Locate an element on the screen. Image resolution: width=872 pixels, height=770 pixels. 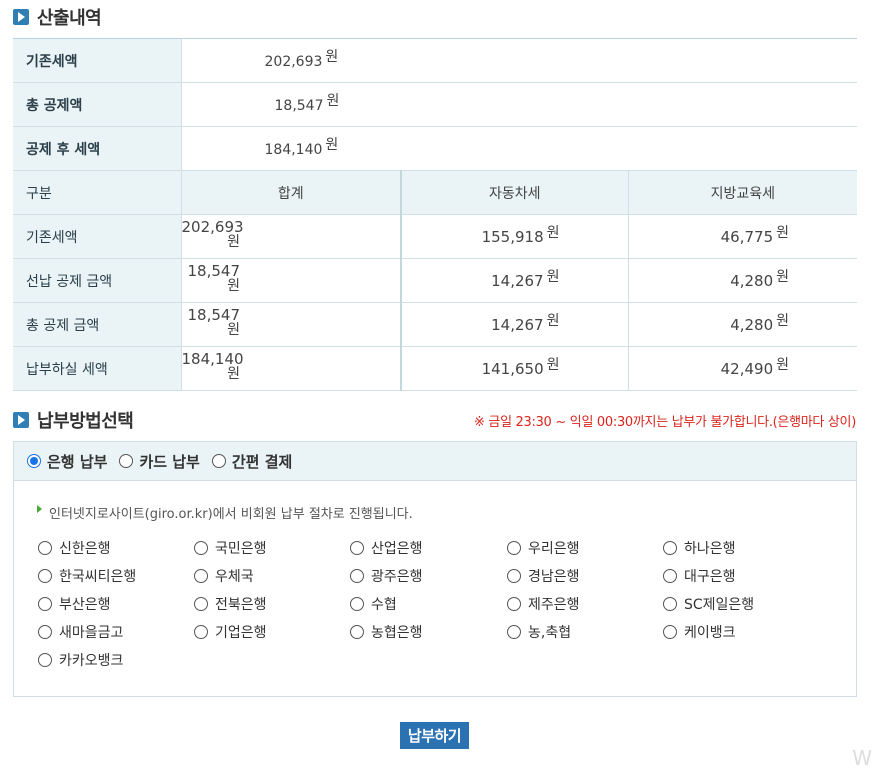
column-header: 구분 is located at coordinates (97, 192).